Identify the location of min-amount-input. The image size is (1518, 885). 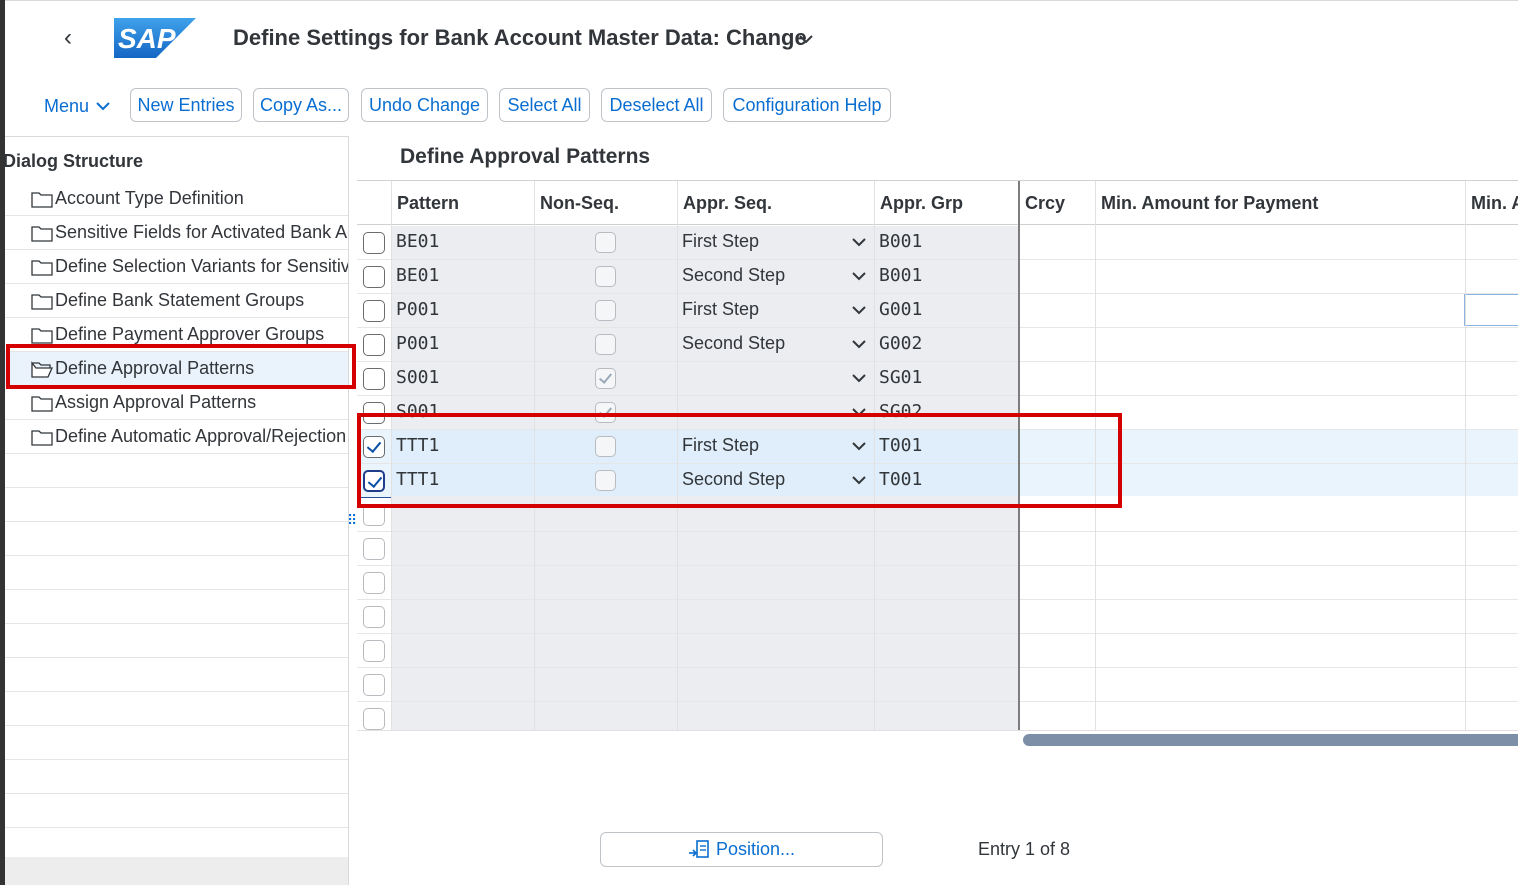
(1491, 310).